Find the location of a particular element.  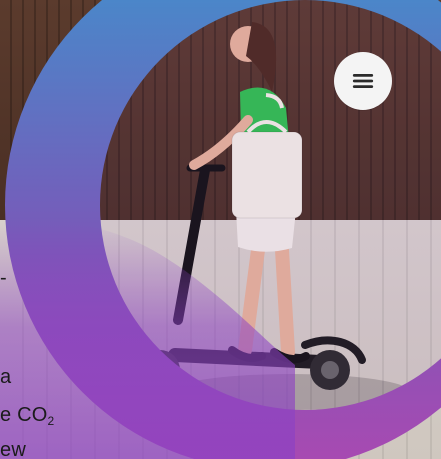

menu-button is located at coordinates (363, 81).